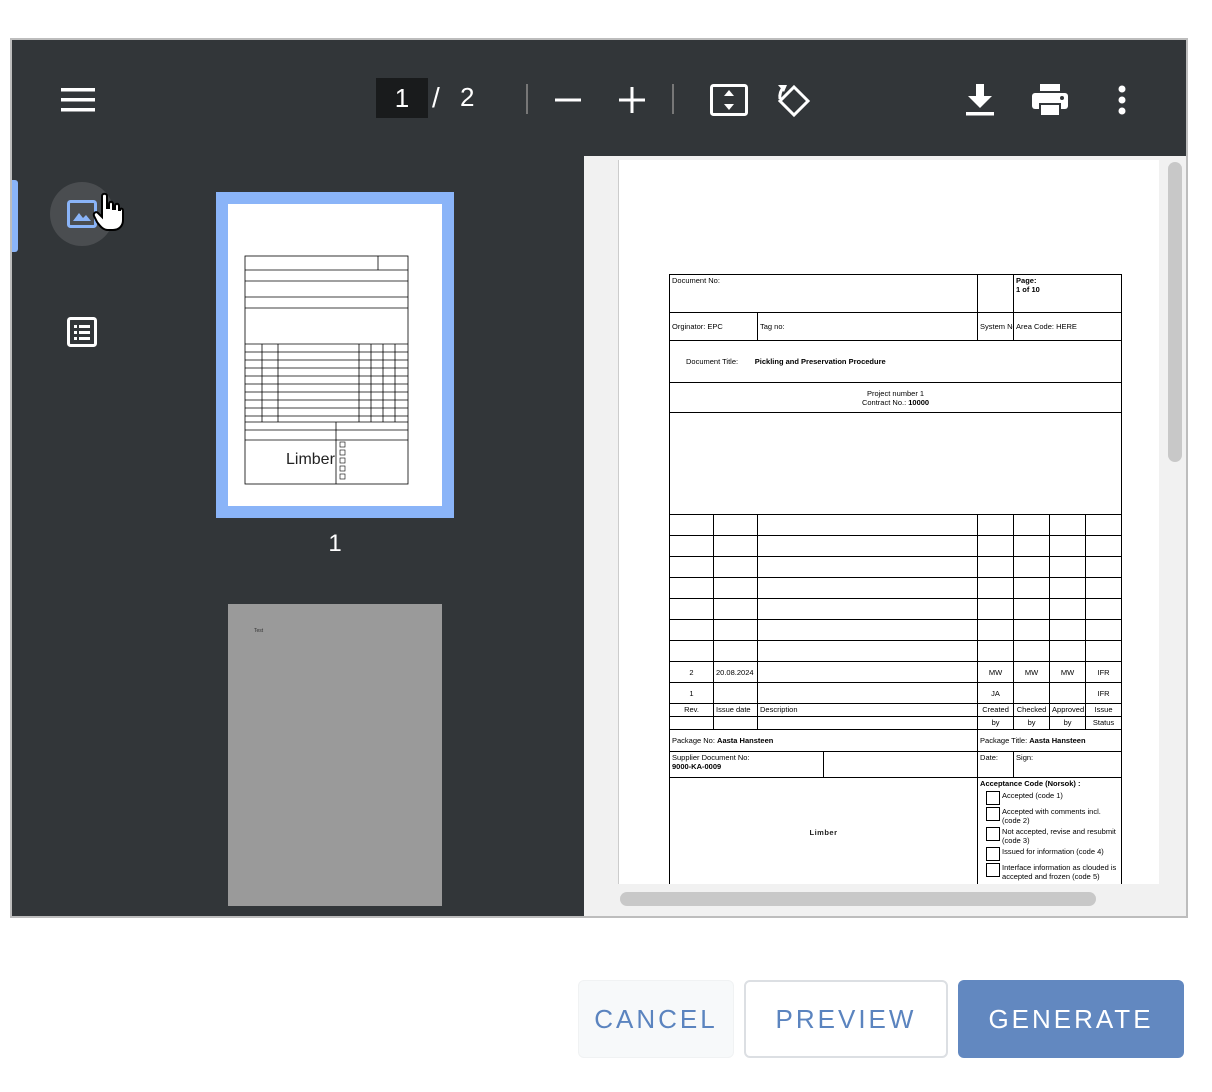 The image size is (1212, 1092). What do you see at coordinates (15, 216) in the screenshot?
I see `active-tab-indicator` at bounding box center [15, 216].